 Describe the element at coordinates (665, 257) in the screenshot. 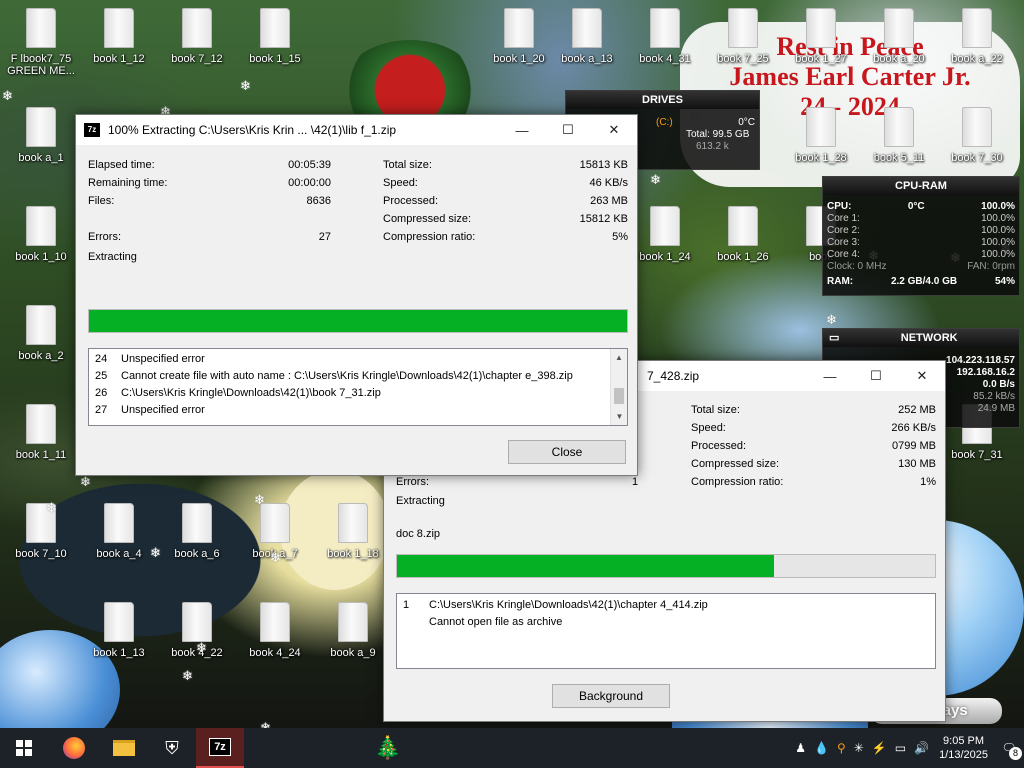

I see `desktop-icon-label: book 1_24` at that location.